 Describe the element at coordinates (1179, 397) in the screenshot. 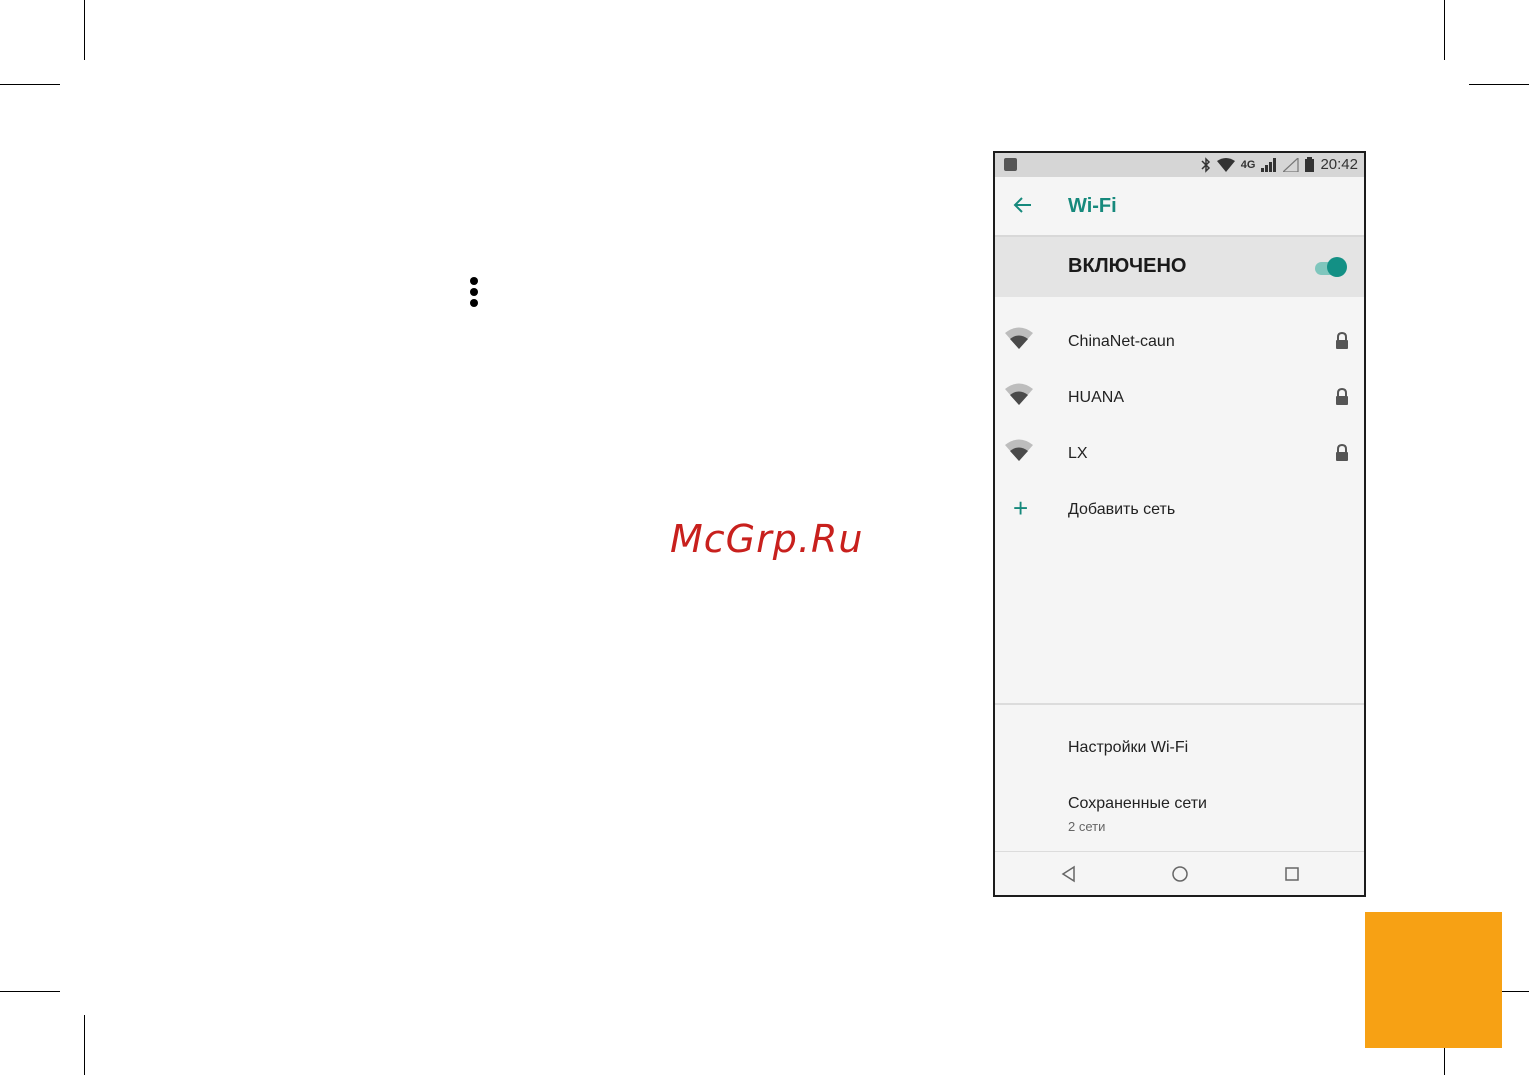

I see `network-item: HUANA` at that location.